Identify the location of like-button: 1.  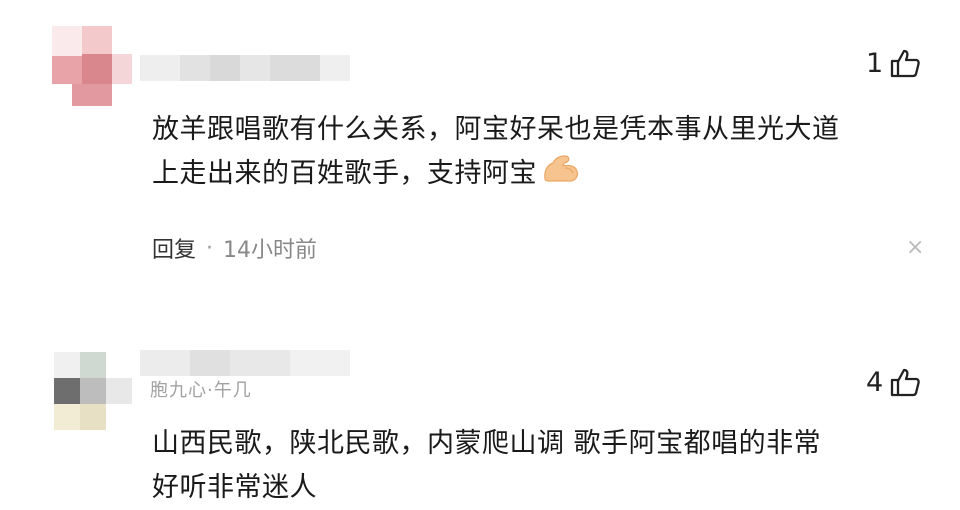
(893, 63).